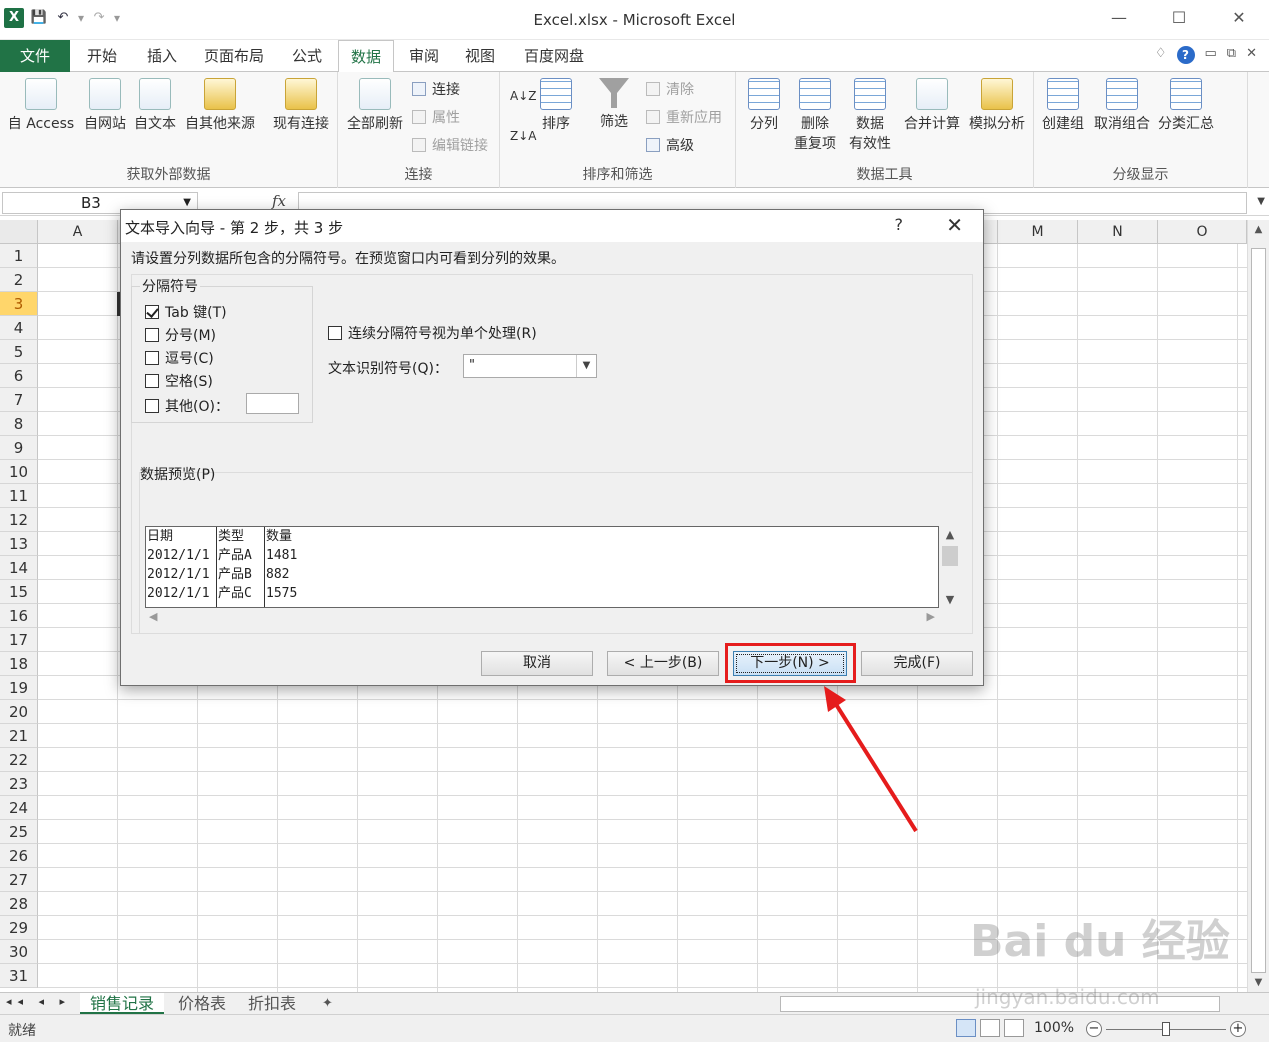 This screenshot has height=1042, width=1269. Describe the element at coordinates (932, 106) in the screenshot. I see `consolidate-button: 合并计算` at that location.